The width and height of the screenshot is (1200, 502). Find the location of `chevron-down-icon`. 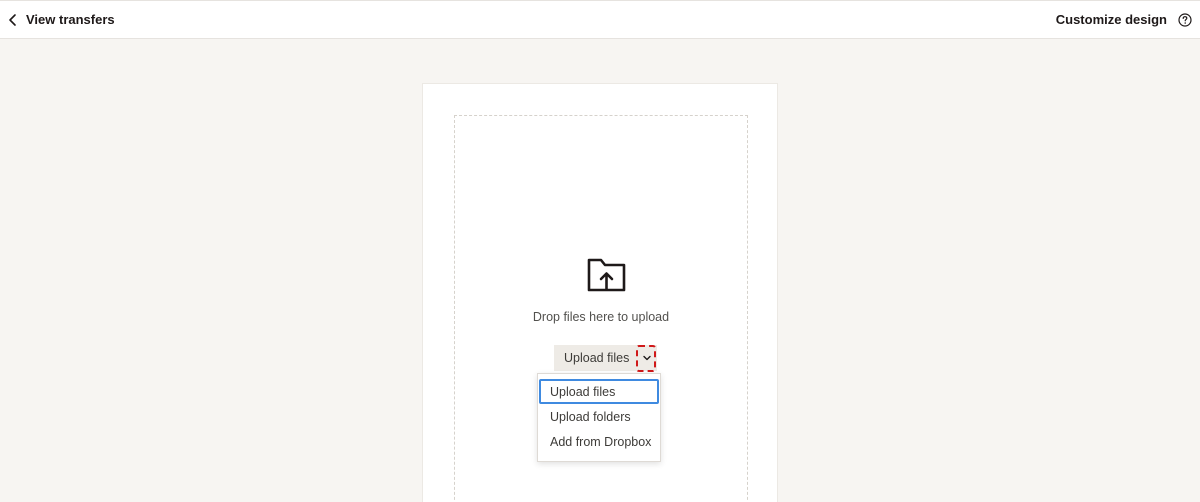

chevron-down-icon is located at coordinates (647, 358).